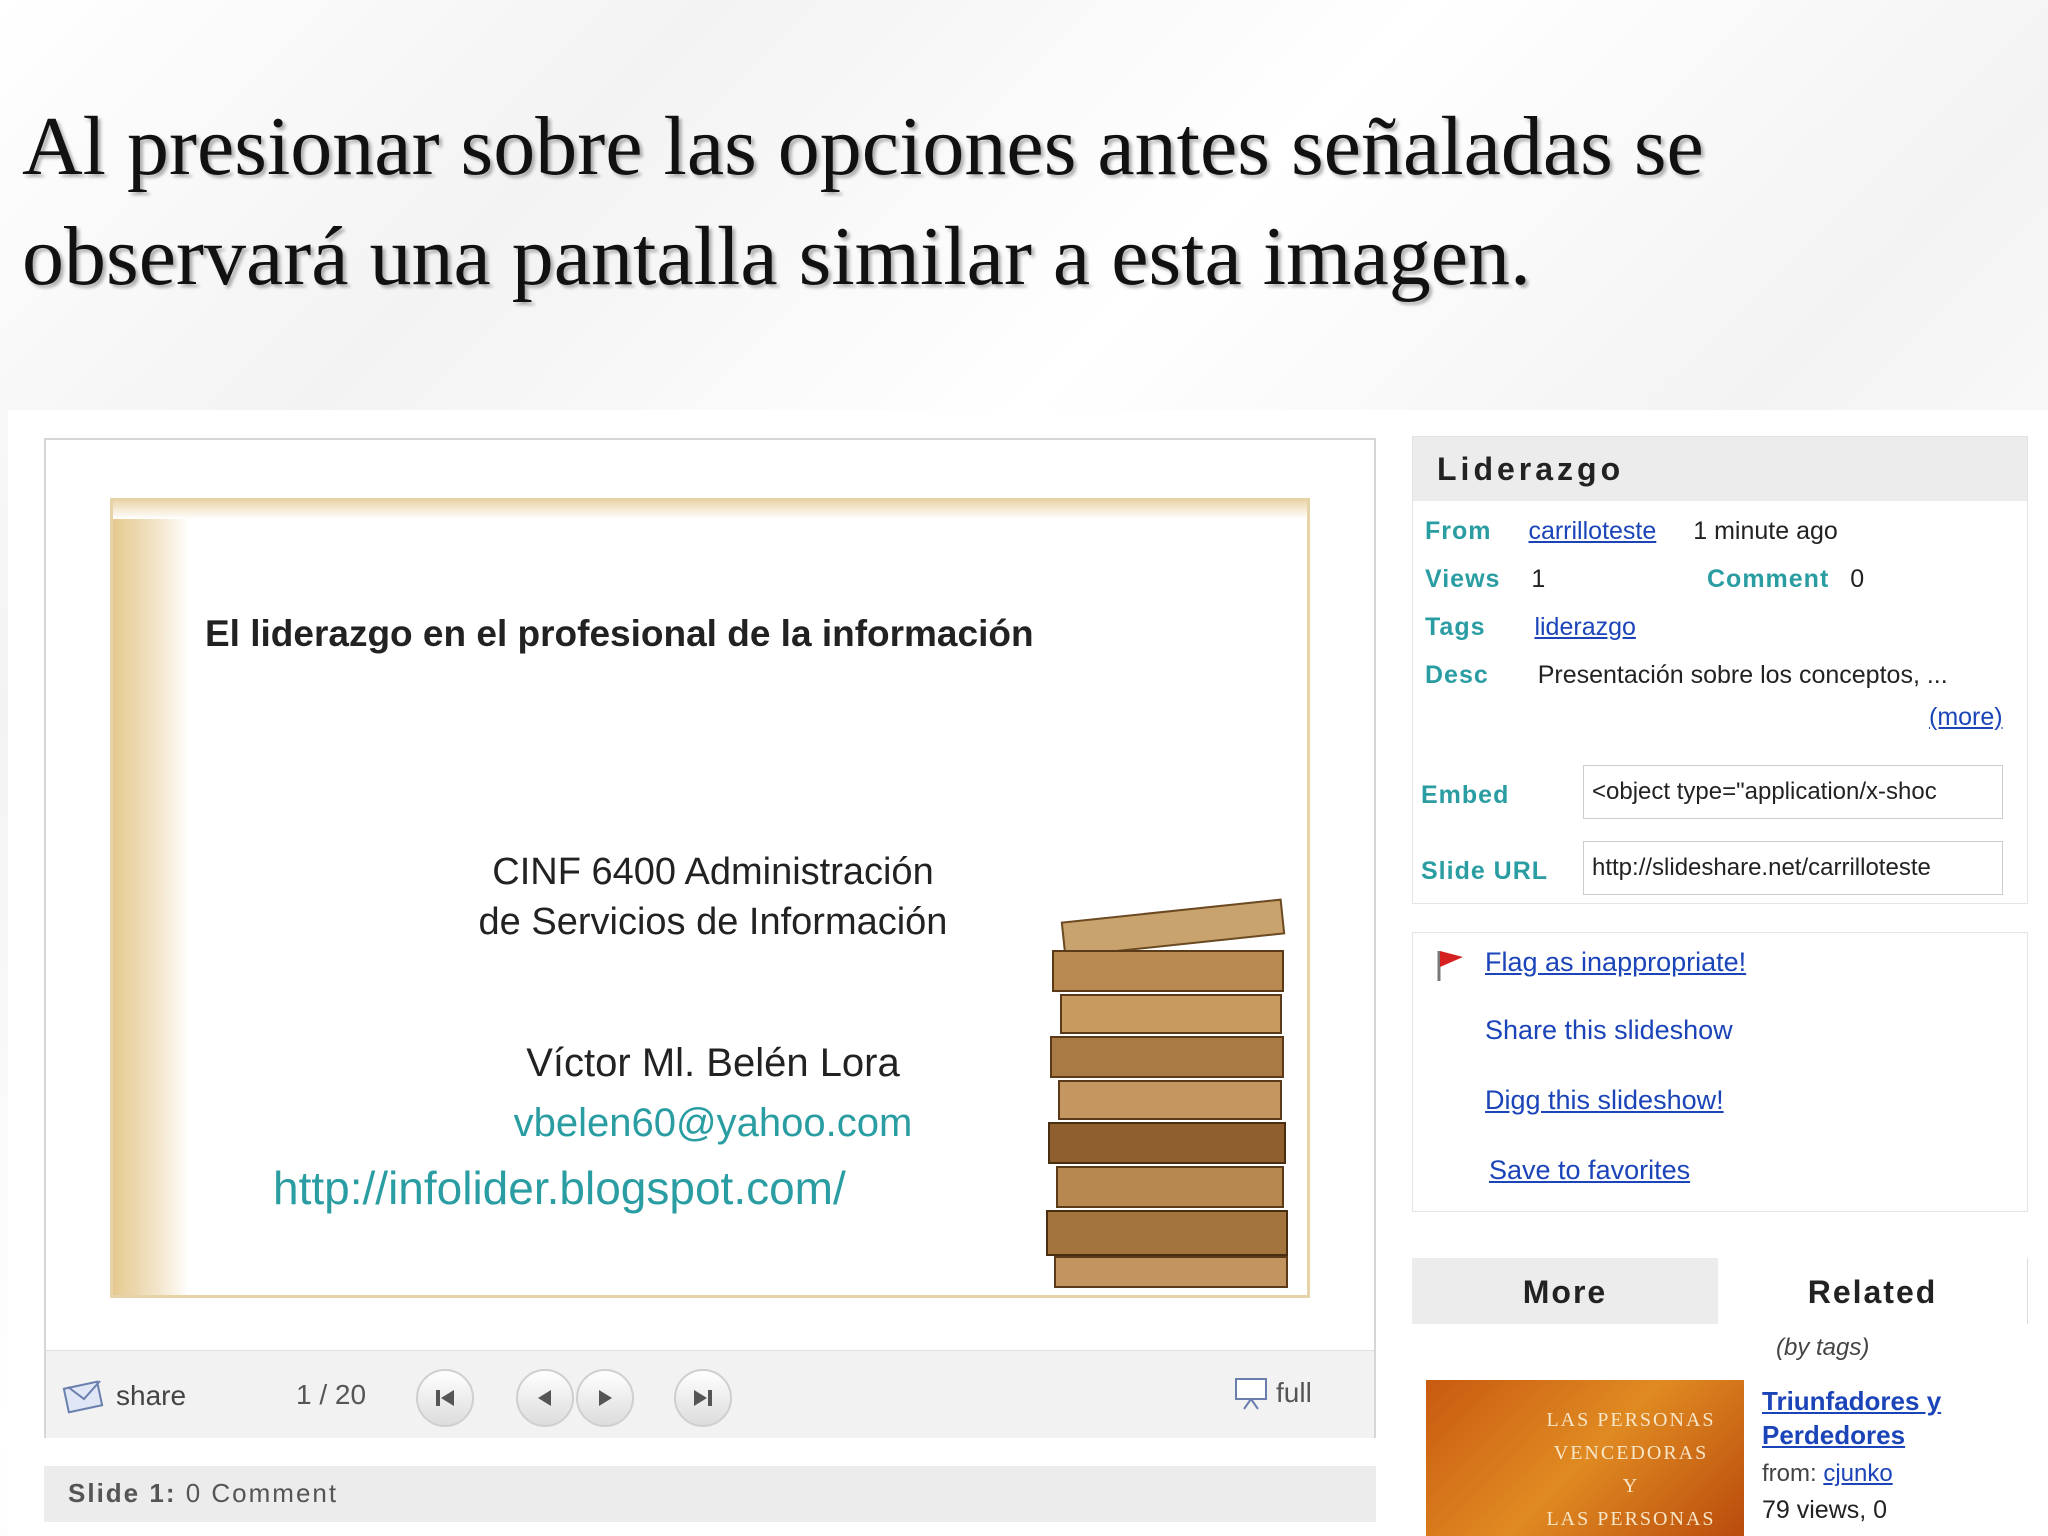 This screenshot has width=2048, height=1536. Describe the element at coordinates (1589, 1170) in the screenshot. I see `save-favorites-link: Save to favorites` at that location.